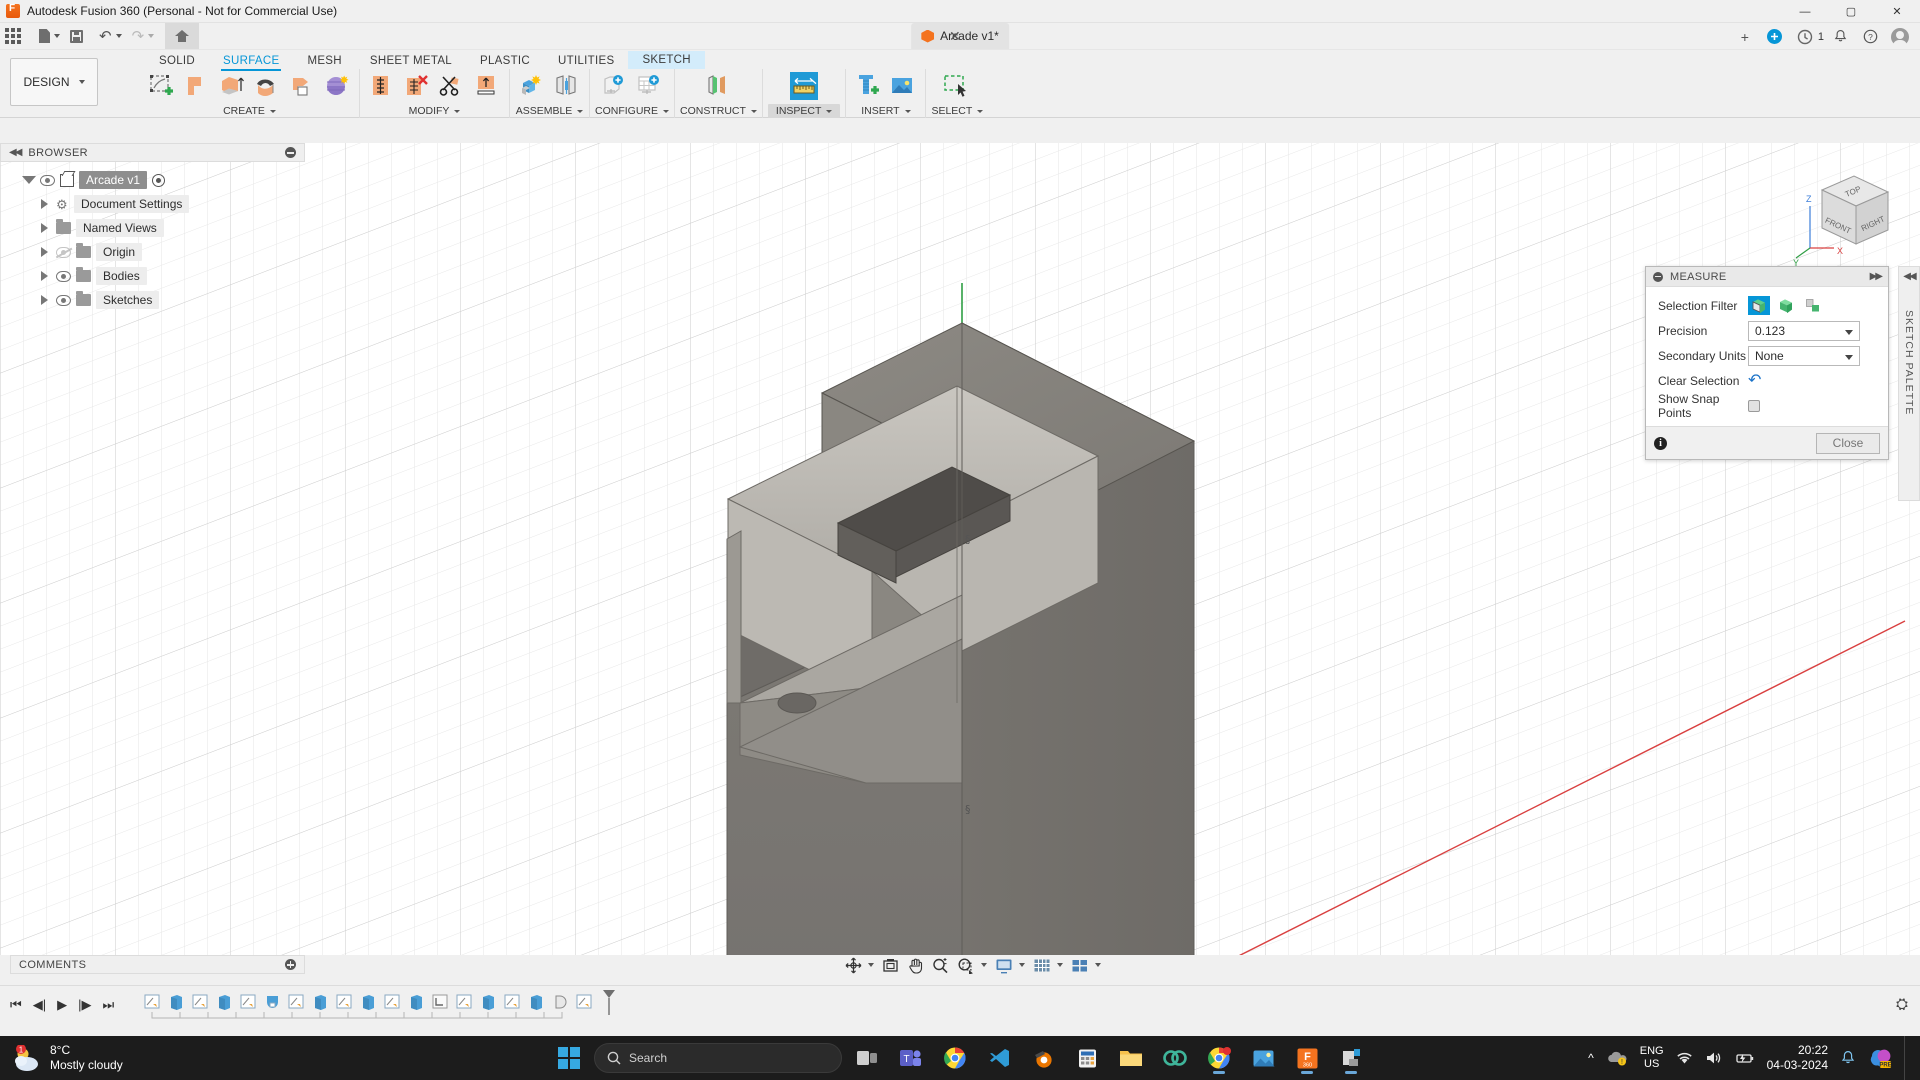 The image size is (1920, 1080). I want to click on copilot-icon: PRE, so click(1880, 1058).